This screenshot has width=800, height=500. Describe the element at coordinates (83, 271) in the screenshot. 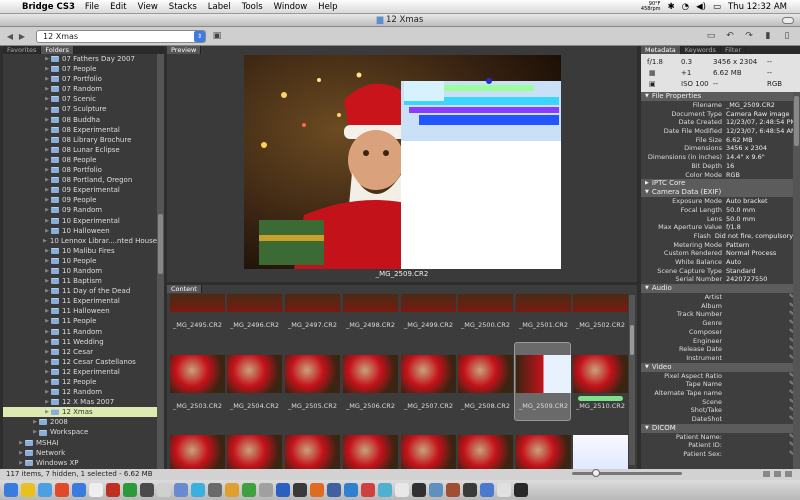

I see `folder-item: ▶ 10 Random` at that location.